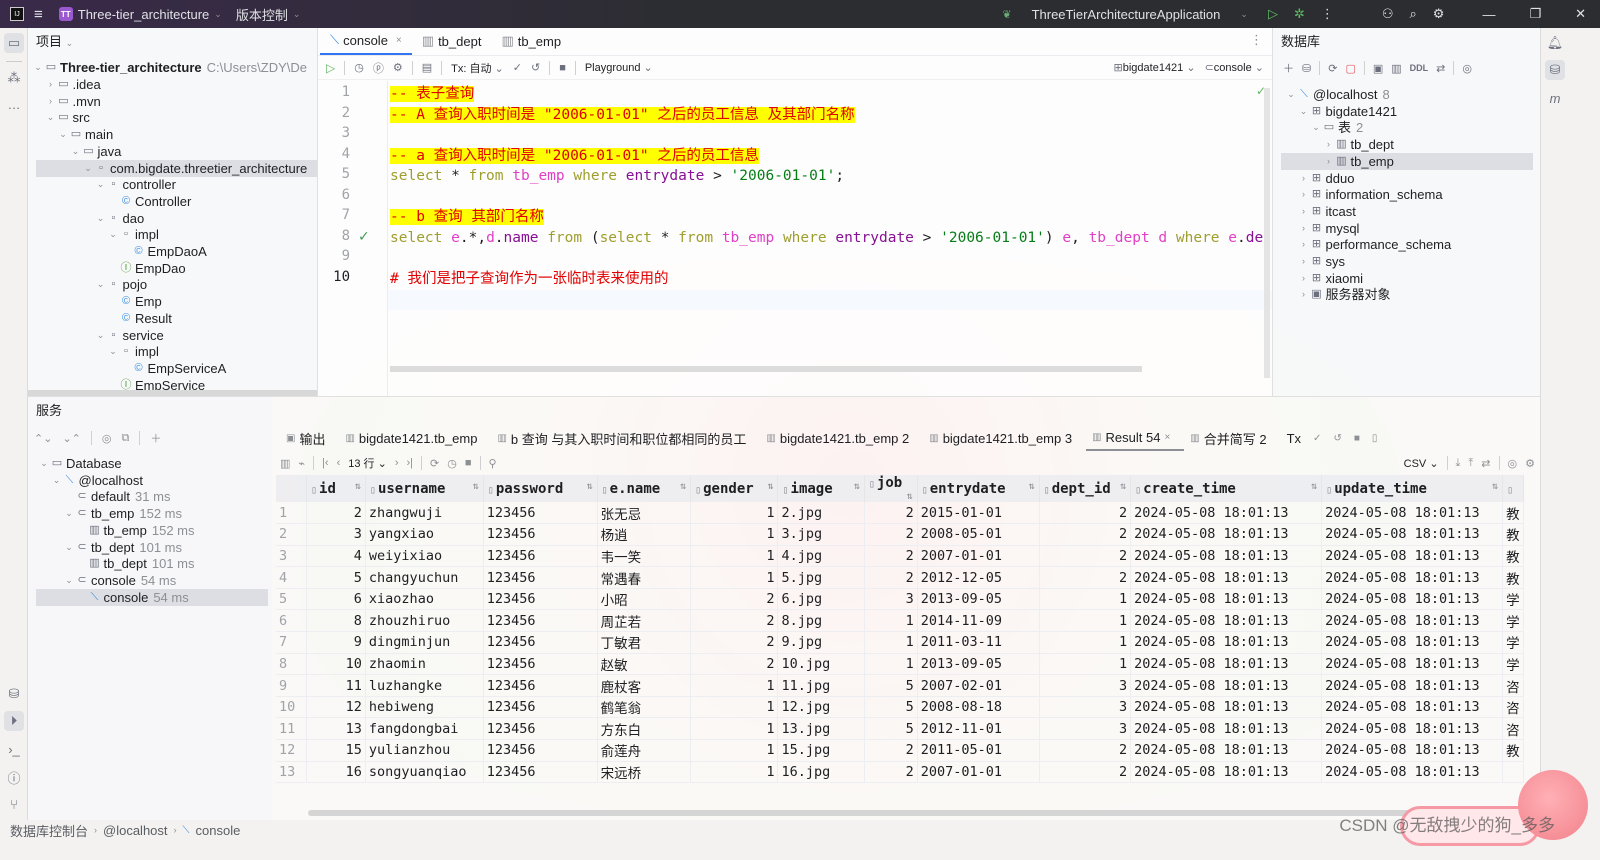  What do you see at coordinates (1407, 178) in the screenshot?
I see `database-tree-item: › ⊞ dduo` at bounding box center [1407, 178].